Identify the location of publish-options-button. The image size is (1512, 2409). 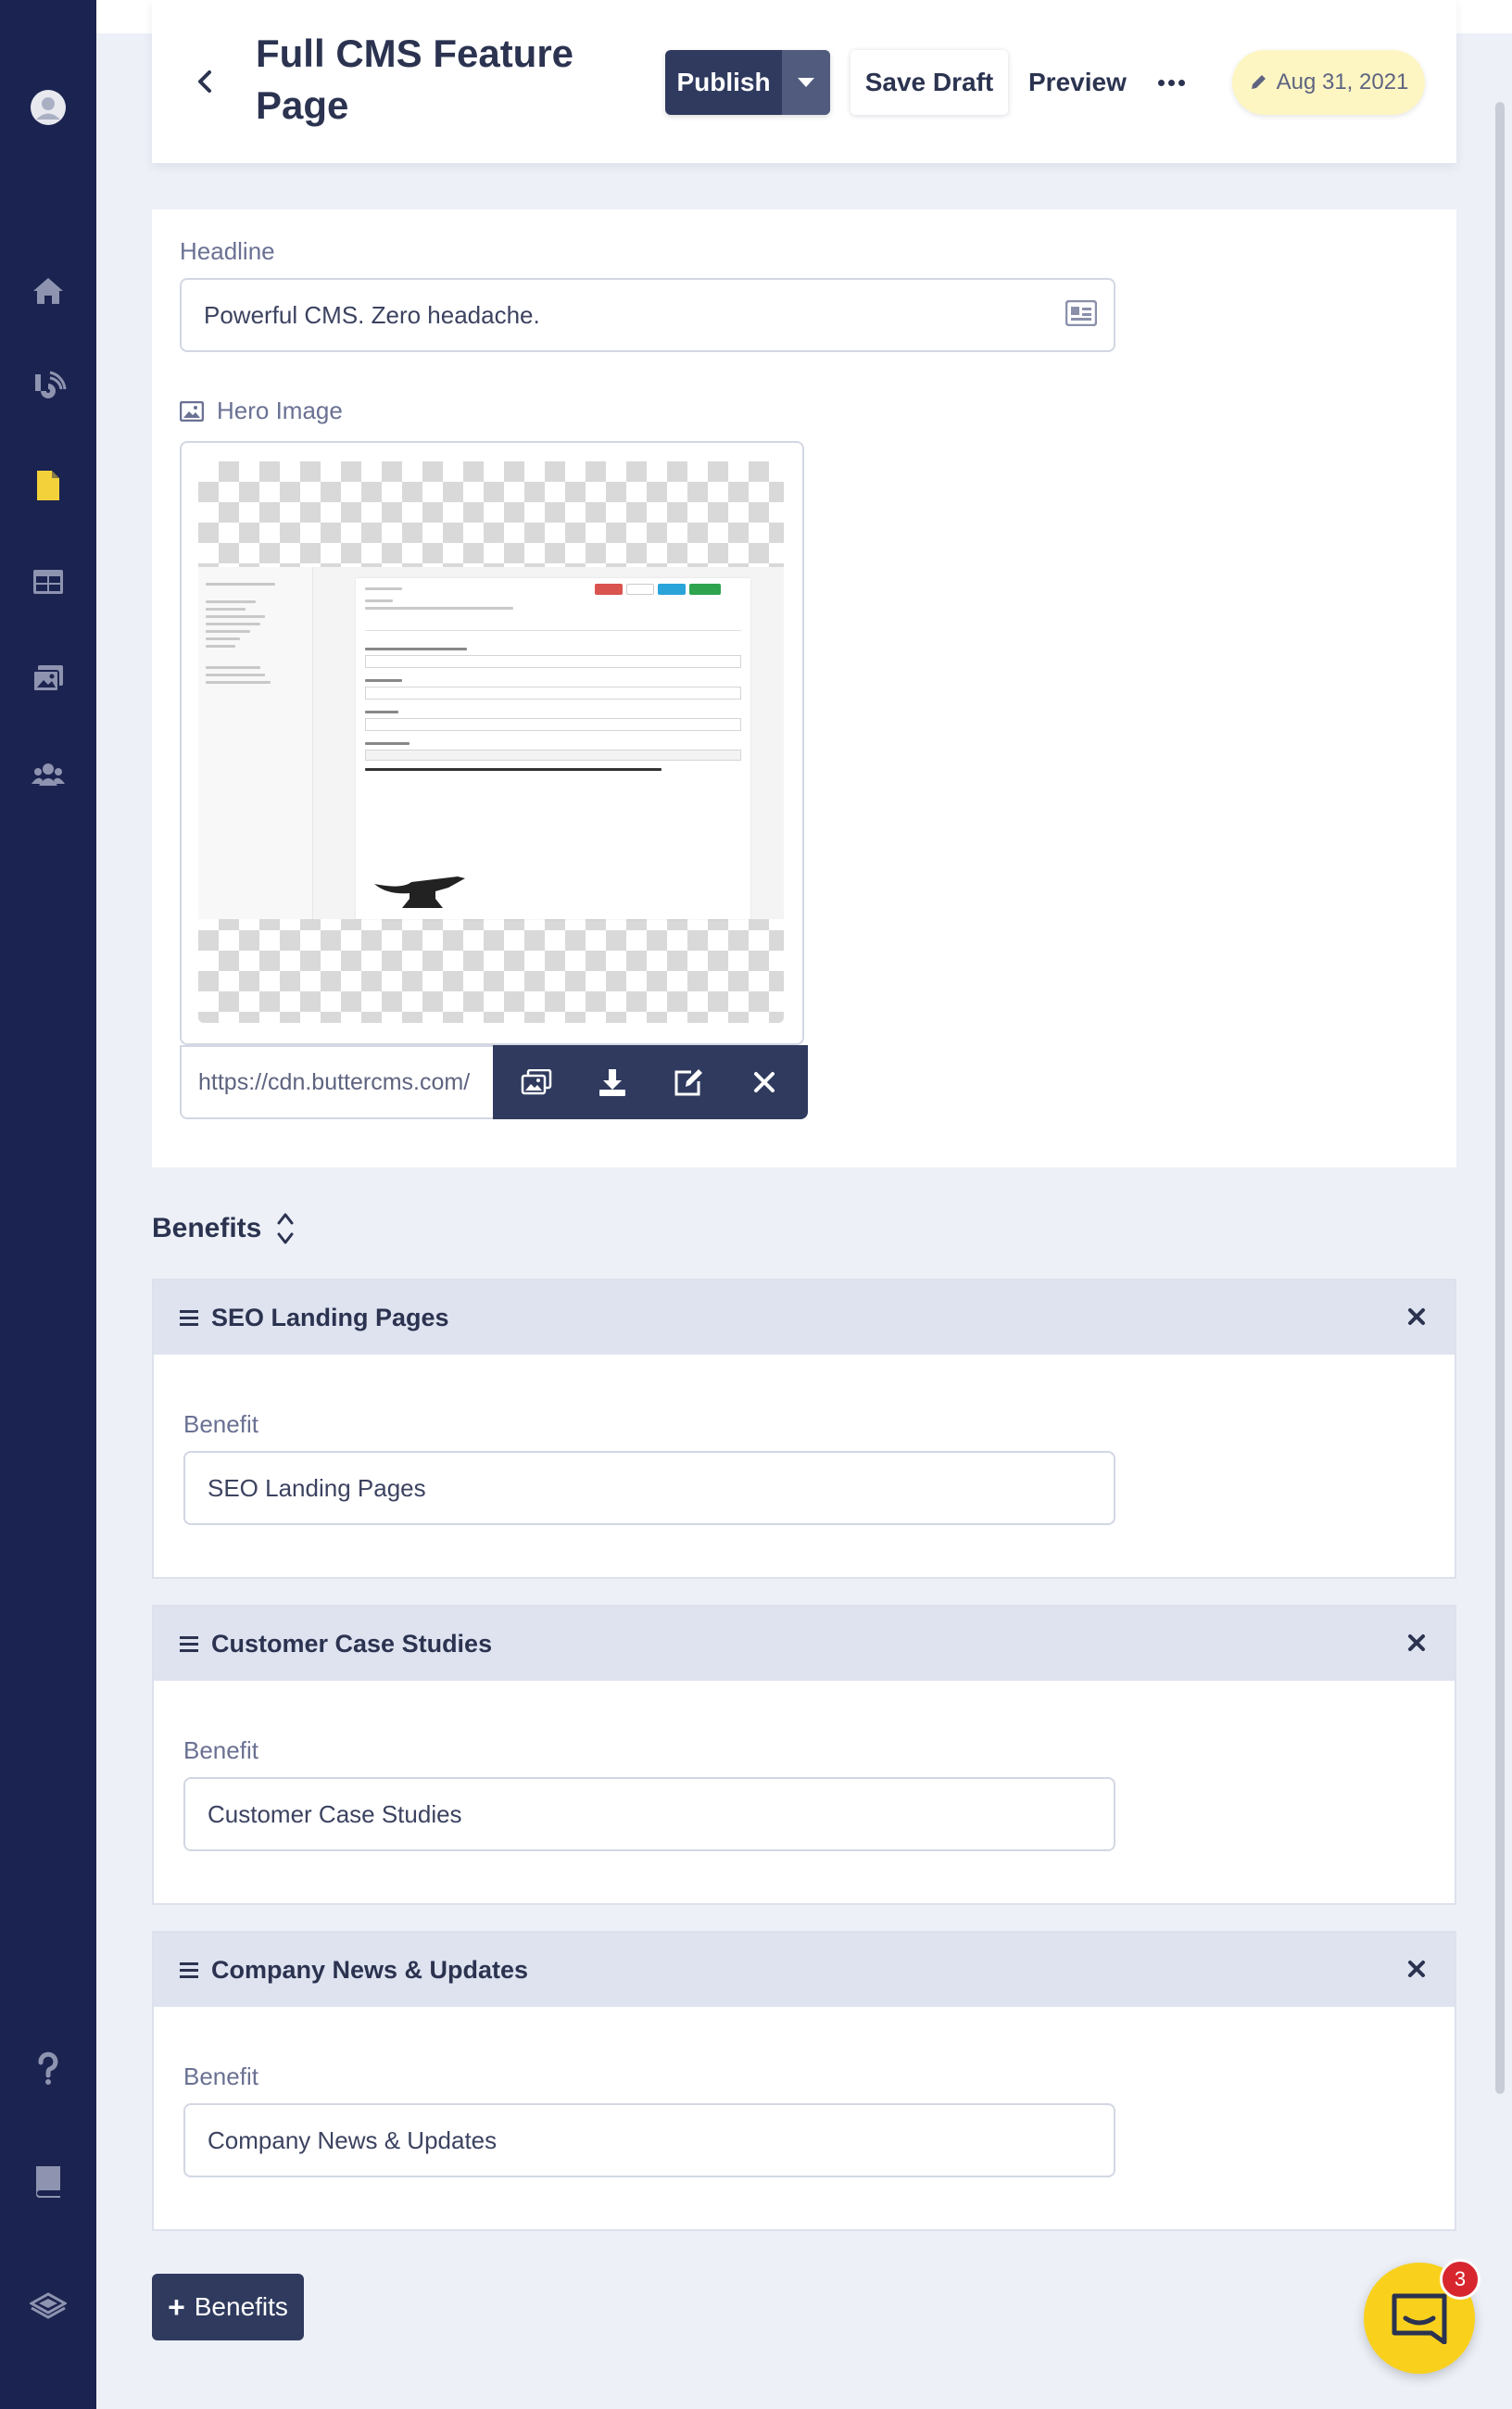
(806, 82).